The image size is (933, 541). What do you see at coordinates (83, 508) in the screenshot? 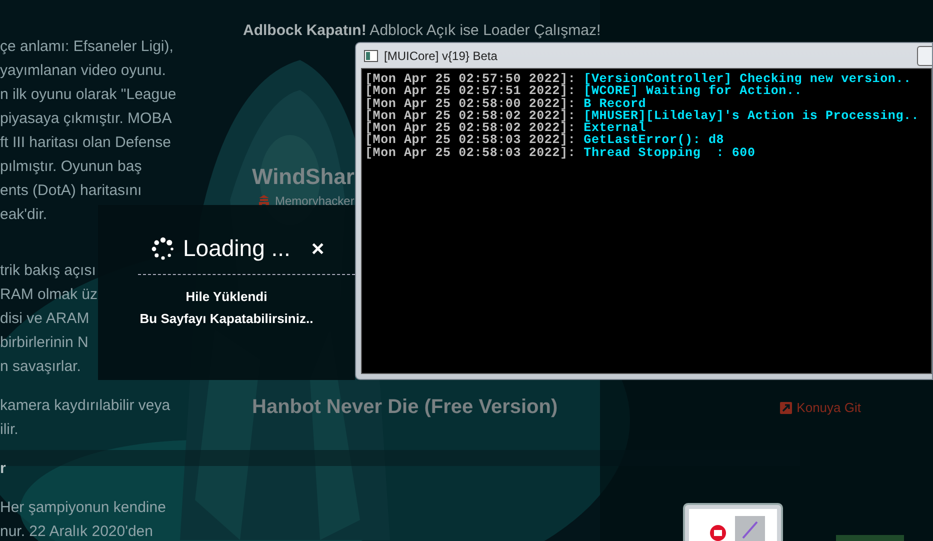
I see `article-text: Her şampiyonun kendine` at bounding box center [83, 508].